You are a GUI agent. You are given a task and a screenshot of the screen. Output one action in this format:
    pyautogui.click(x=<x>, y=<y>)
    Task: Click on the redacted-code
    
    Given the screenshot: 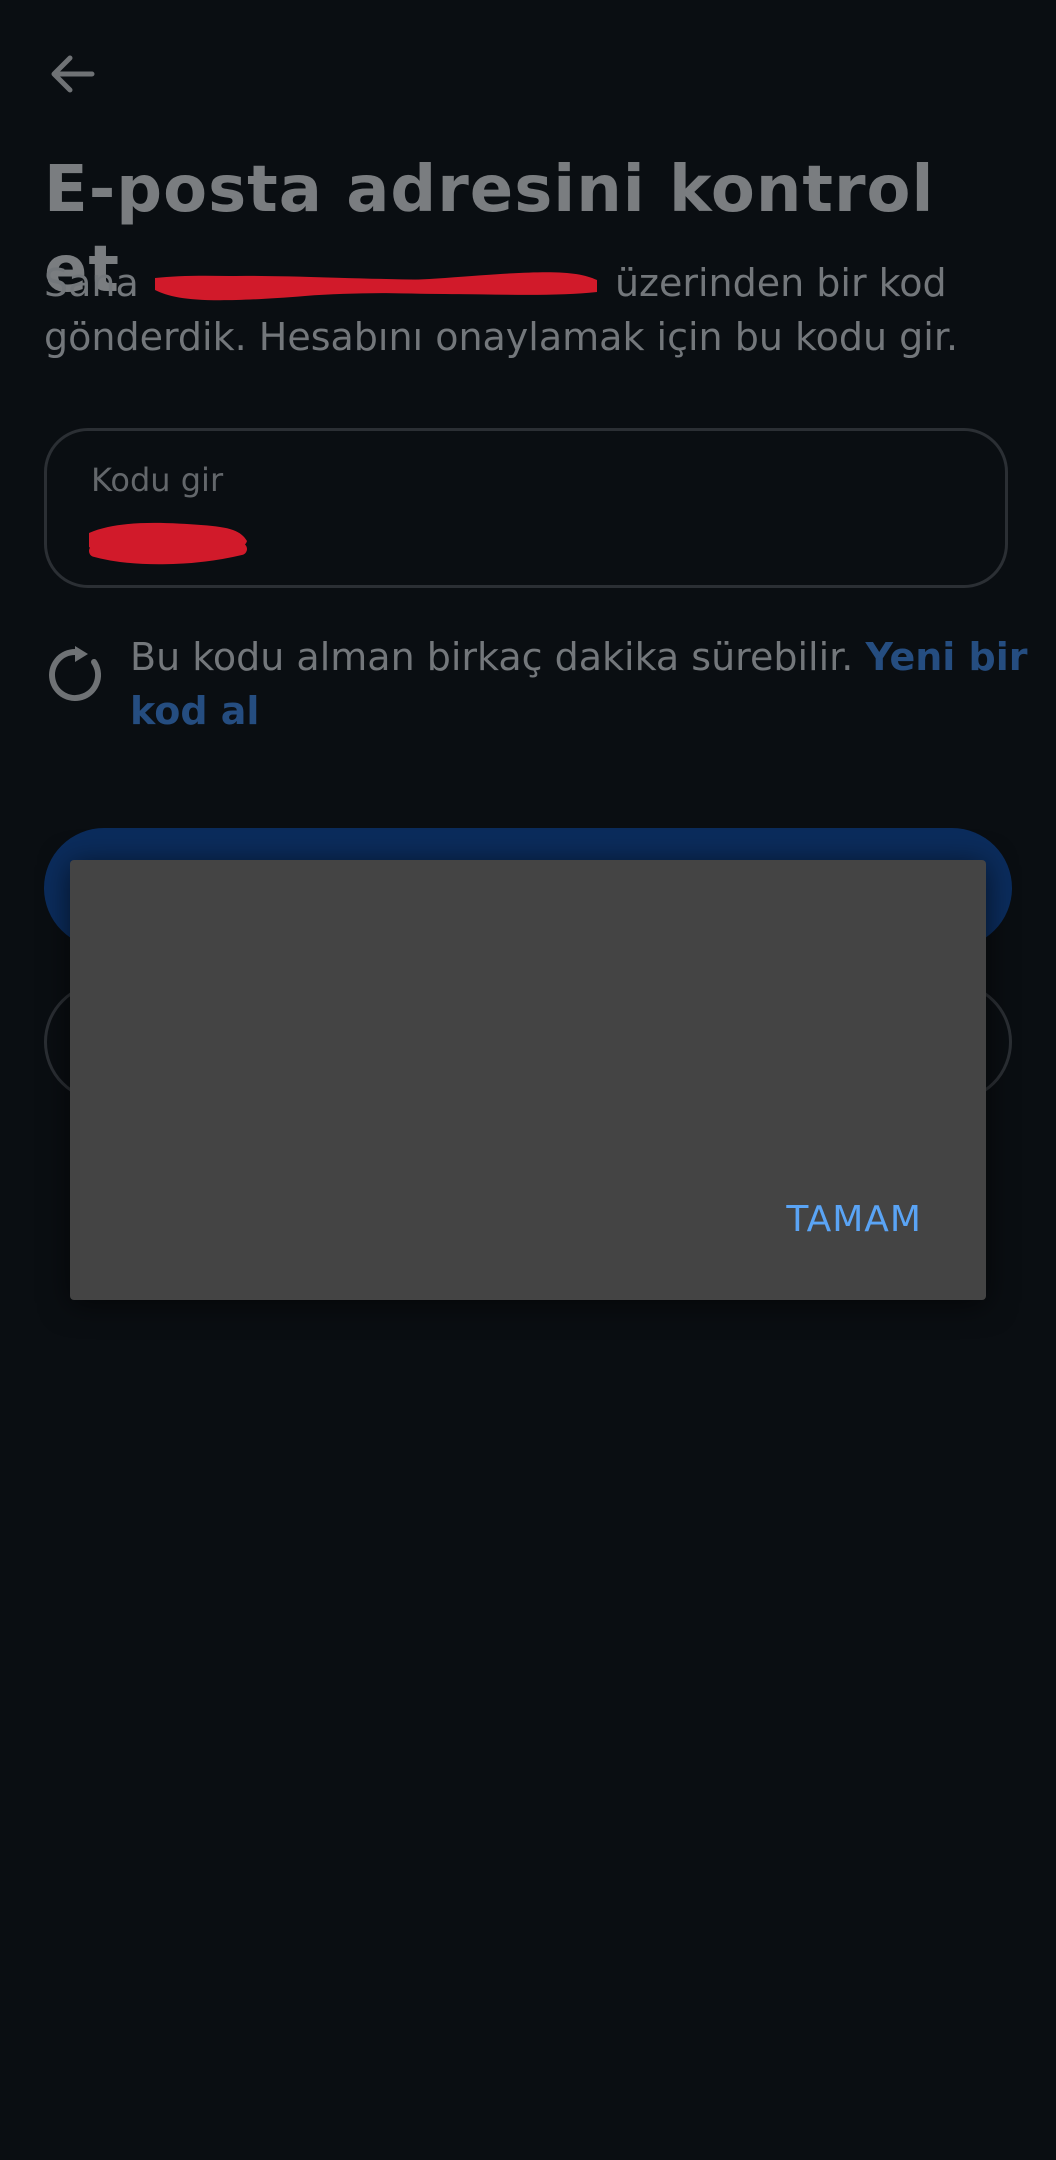 What is the action you would take?
    pyautogui.click(x=166, y=539)
    